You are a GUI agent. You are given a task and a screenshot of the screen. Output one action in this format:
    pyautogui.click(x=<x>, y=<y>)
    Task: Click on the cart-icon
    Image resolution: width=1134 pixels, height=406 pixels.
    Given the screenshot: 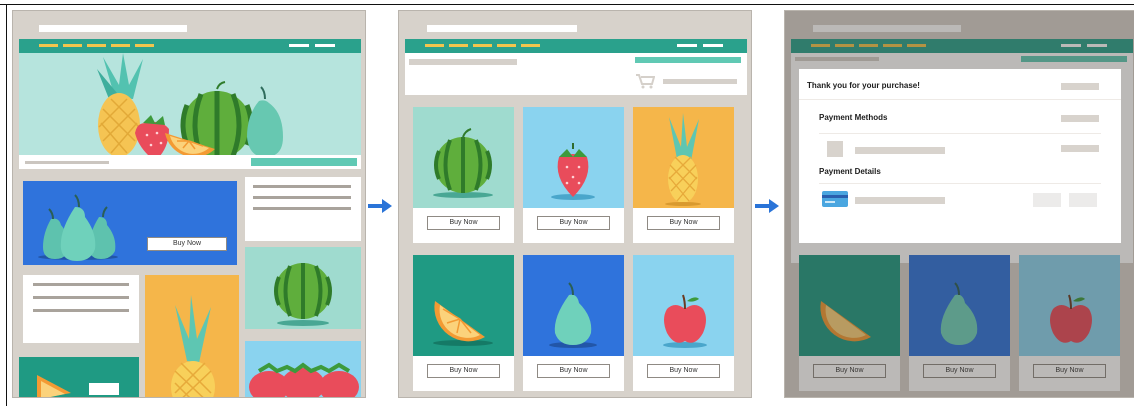 What is the action you would take?
    pyautogui.click(x=645, y=81)
    